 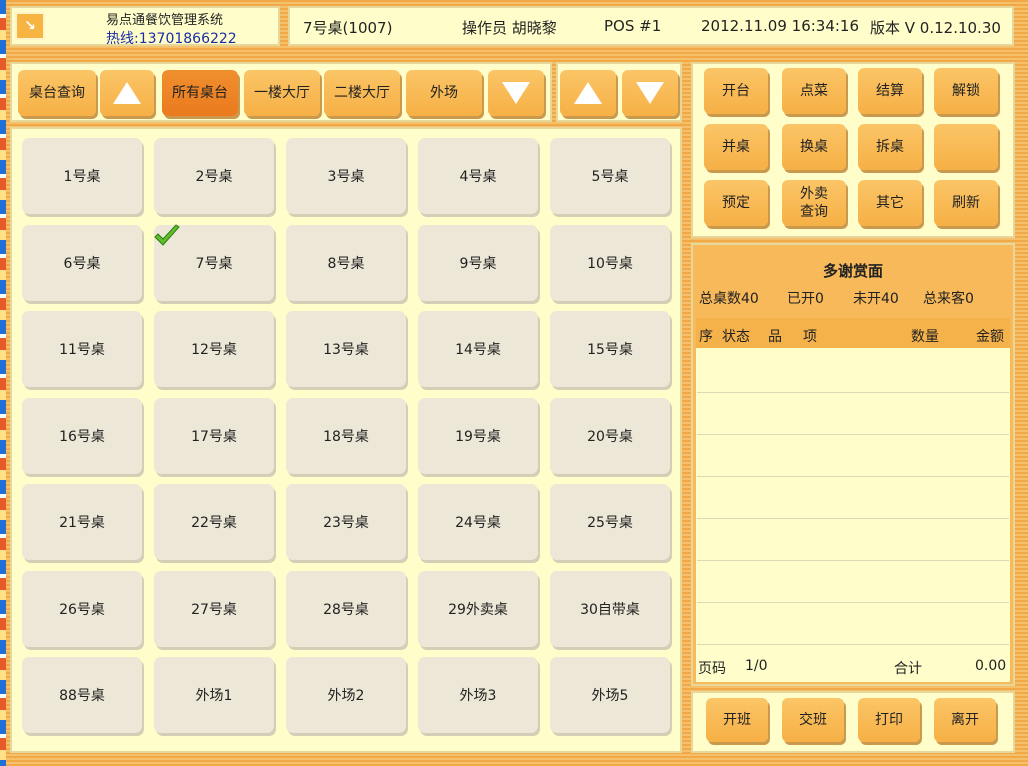 What do you see at coordinates (890, 91) in the screenshot?
I see `checkout-button: 结算` at bounding box center [890, 91].